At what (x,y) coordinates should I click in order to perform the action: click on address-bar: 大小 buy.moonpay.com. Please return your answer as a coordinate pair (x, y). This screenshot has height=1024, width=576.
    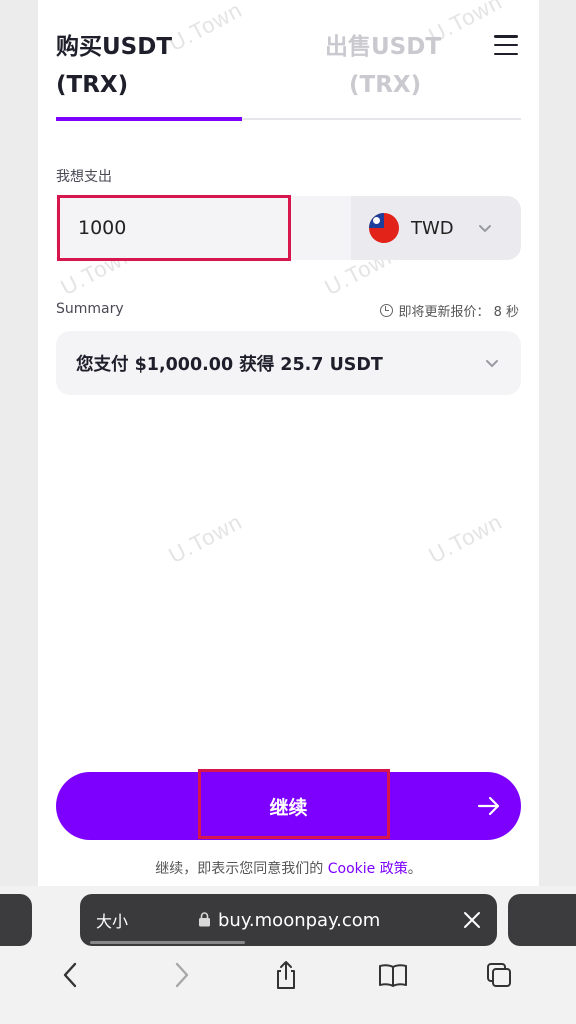
    Looking at the image, I should click on (288, 920).